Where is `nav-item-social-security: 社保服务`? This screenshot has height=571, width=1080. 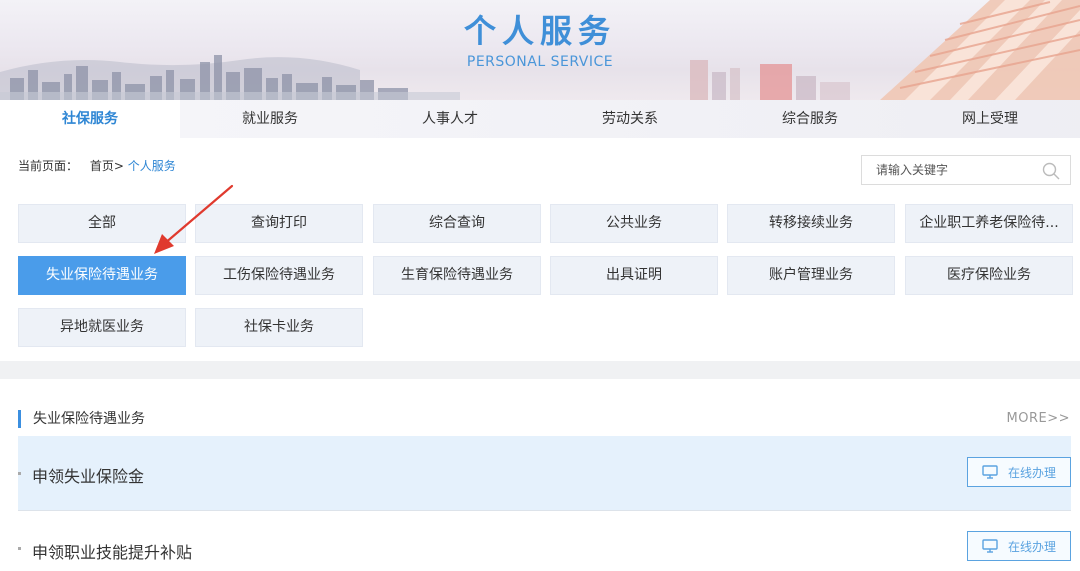 nav-item-social-security: 社保服务 is located at coordinates (90, 119).